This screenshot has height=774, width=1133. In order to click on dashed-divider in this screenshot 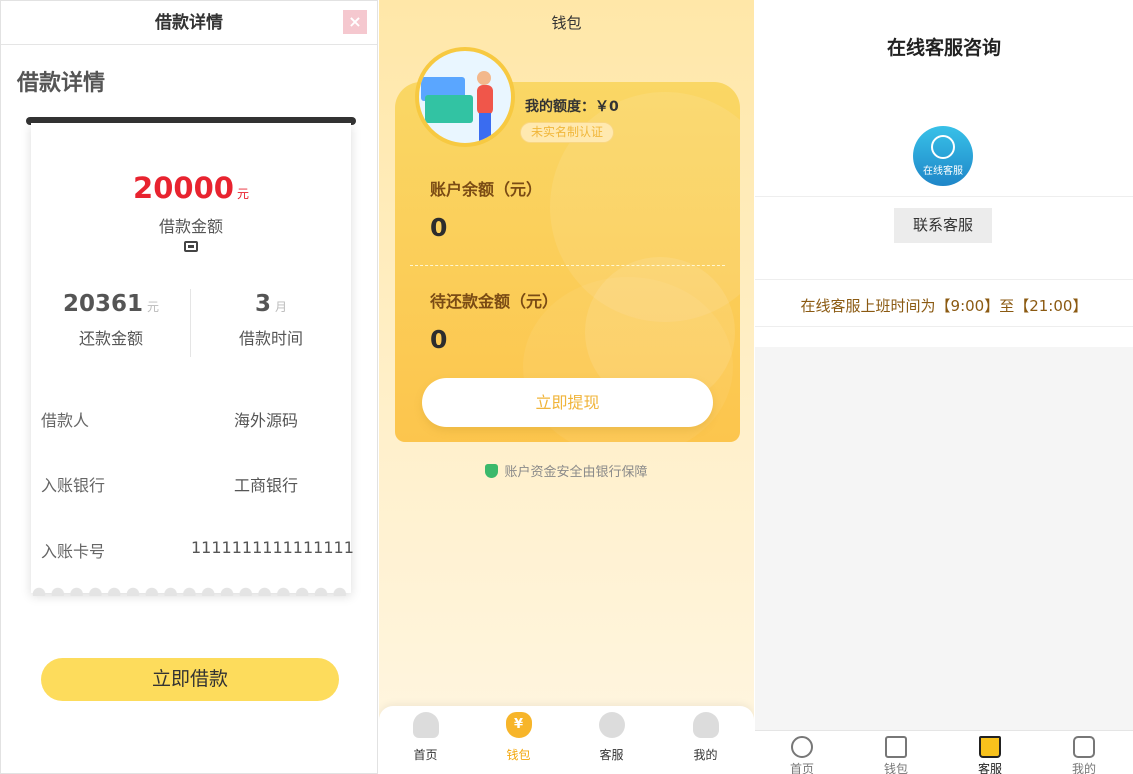, I will do `click(567, 265)`.